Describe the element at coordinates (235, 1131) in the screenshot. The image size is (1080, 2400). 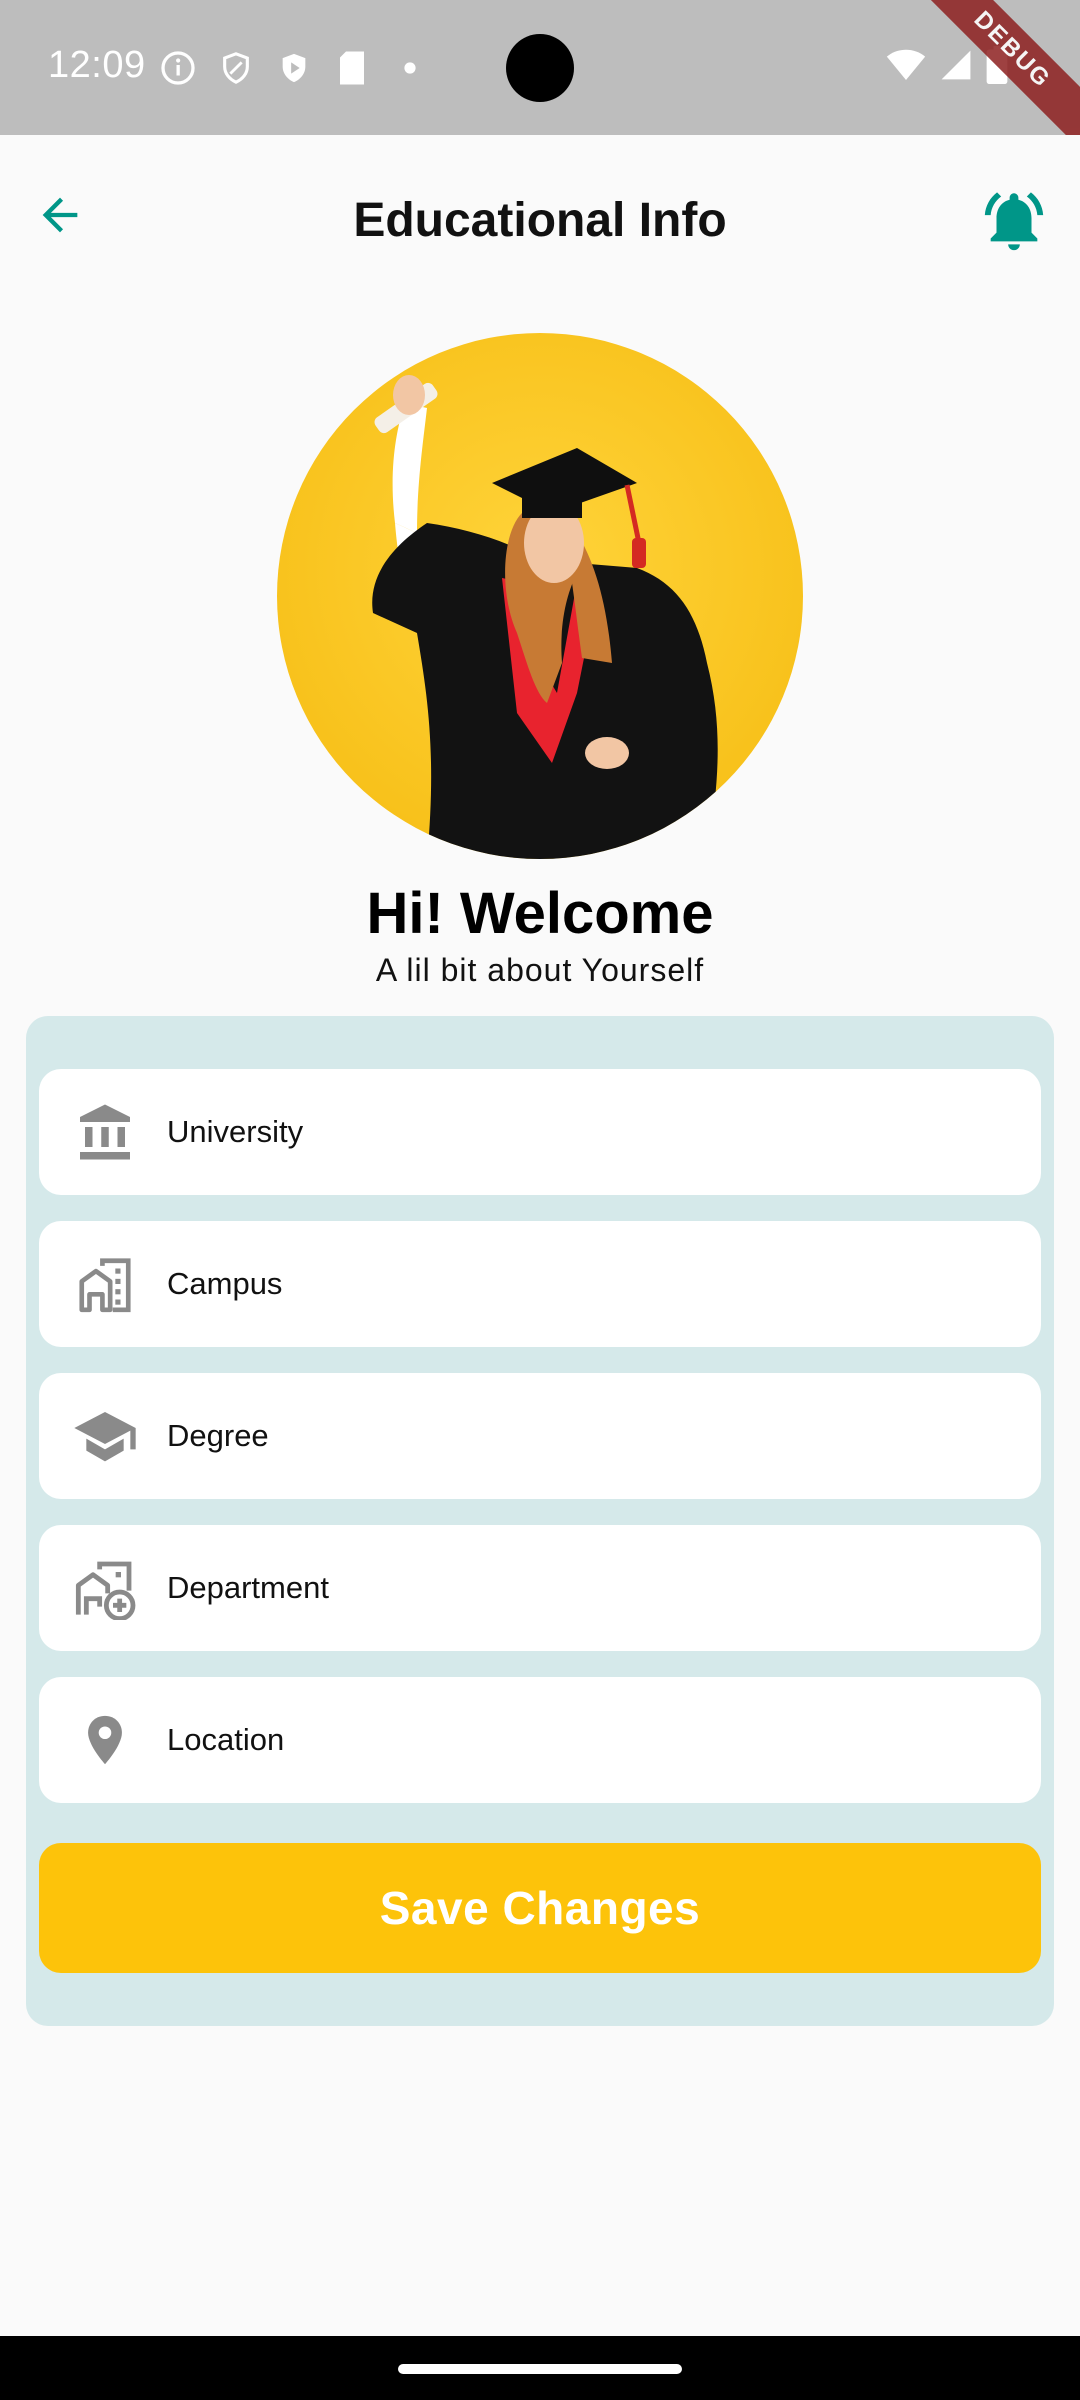
I see `university-label: University` at that location.